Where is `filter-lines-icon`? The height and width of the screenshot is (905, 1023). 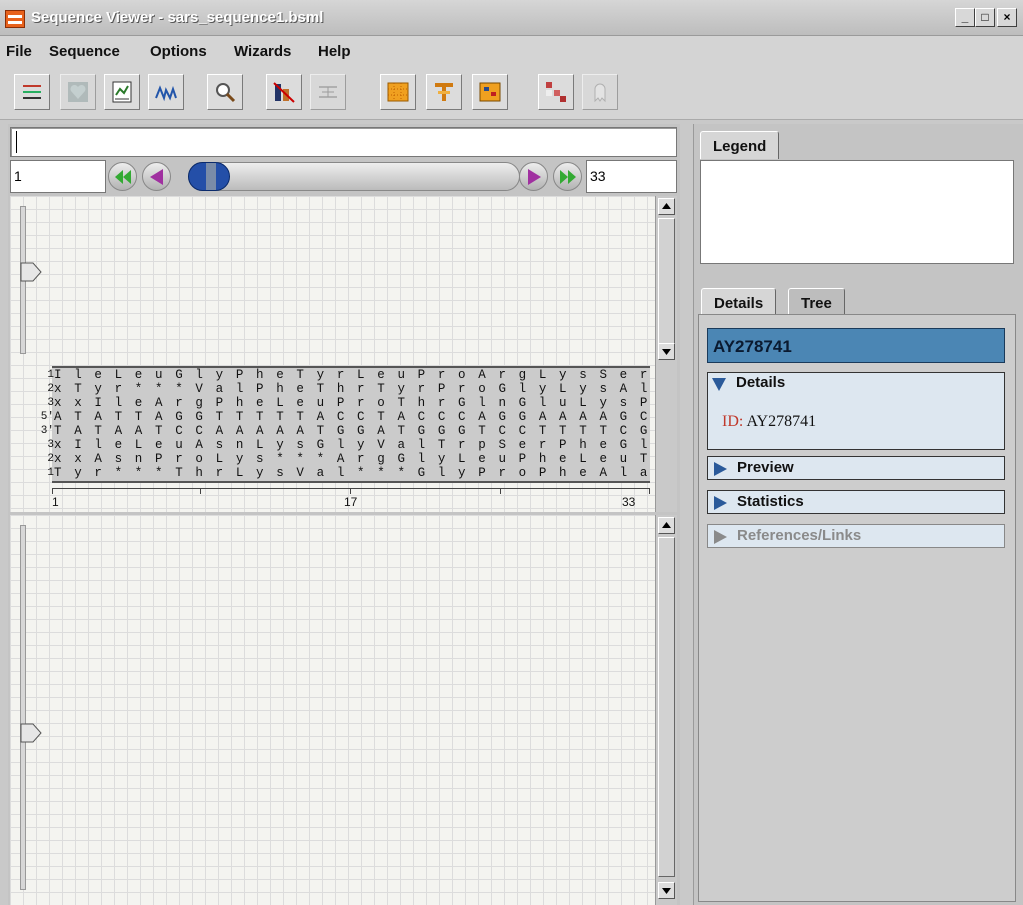
filter-lines-icon is located at coordinates (32, 92).